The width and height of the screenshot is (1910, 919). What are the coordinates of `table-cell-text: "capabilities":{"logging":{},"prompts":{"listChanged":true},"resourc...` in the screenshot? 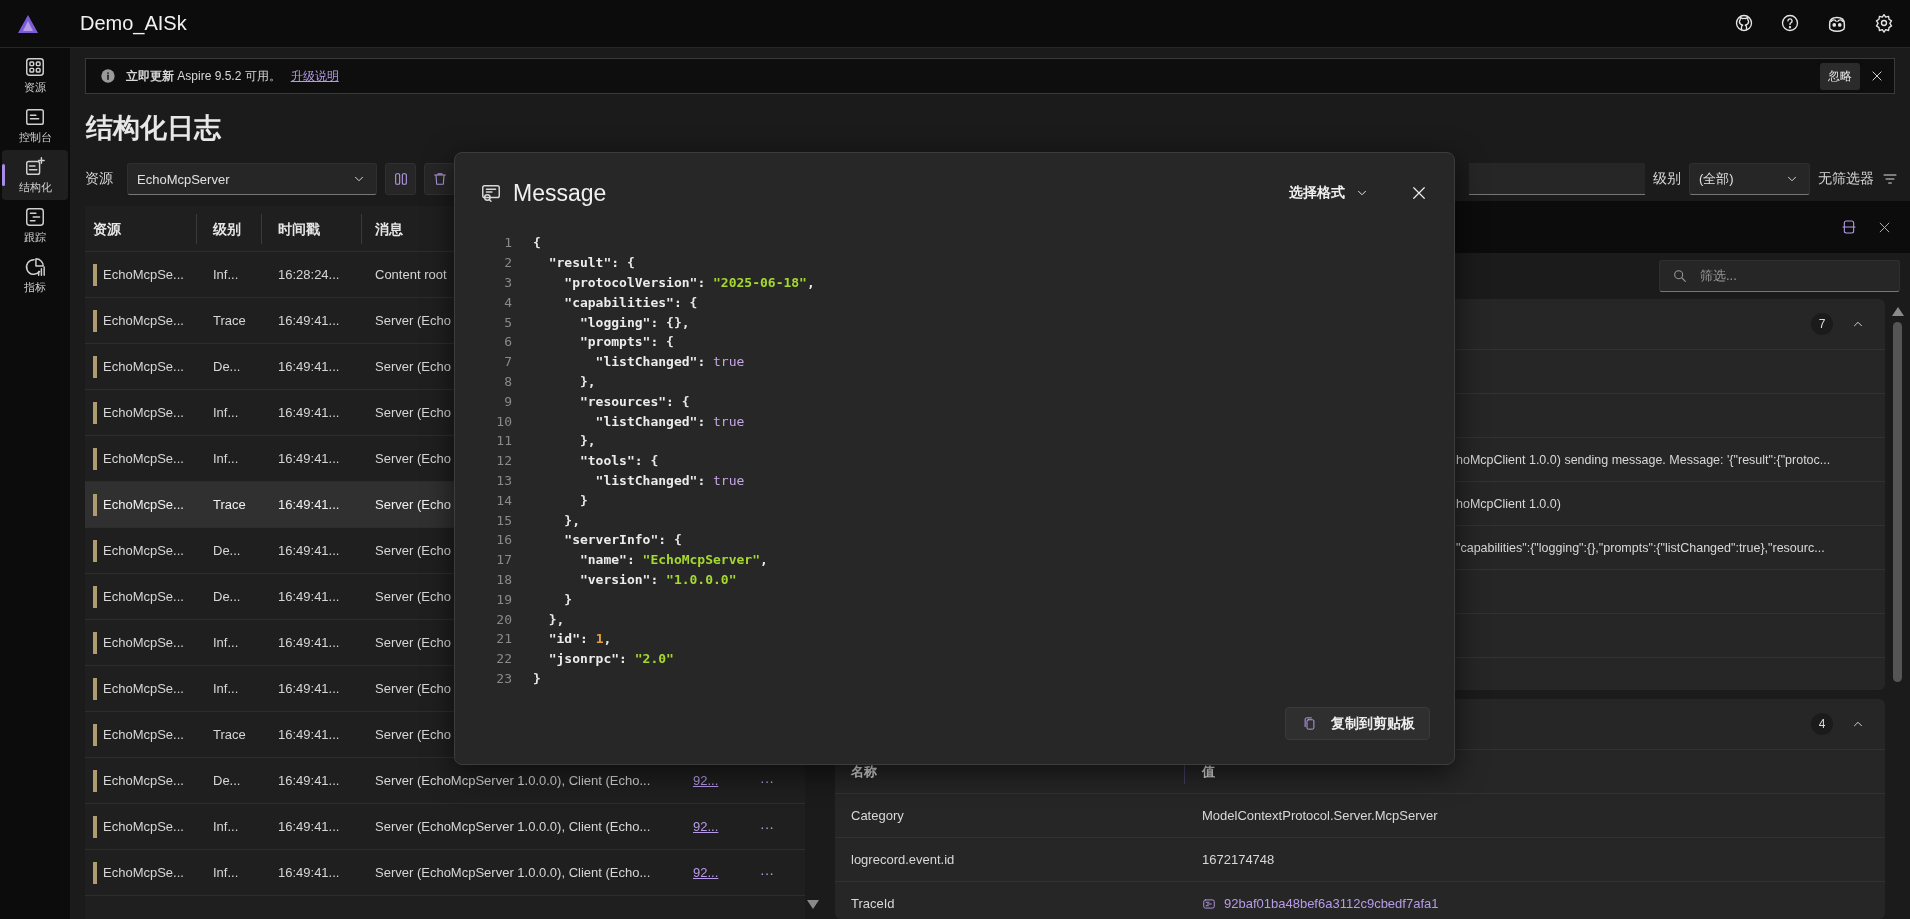 It's located at (1640, 547).